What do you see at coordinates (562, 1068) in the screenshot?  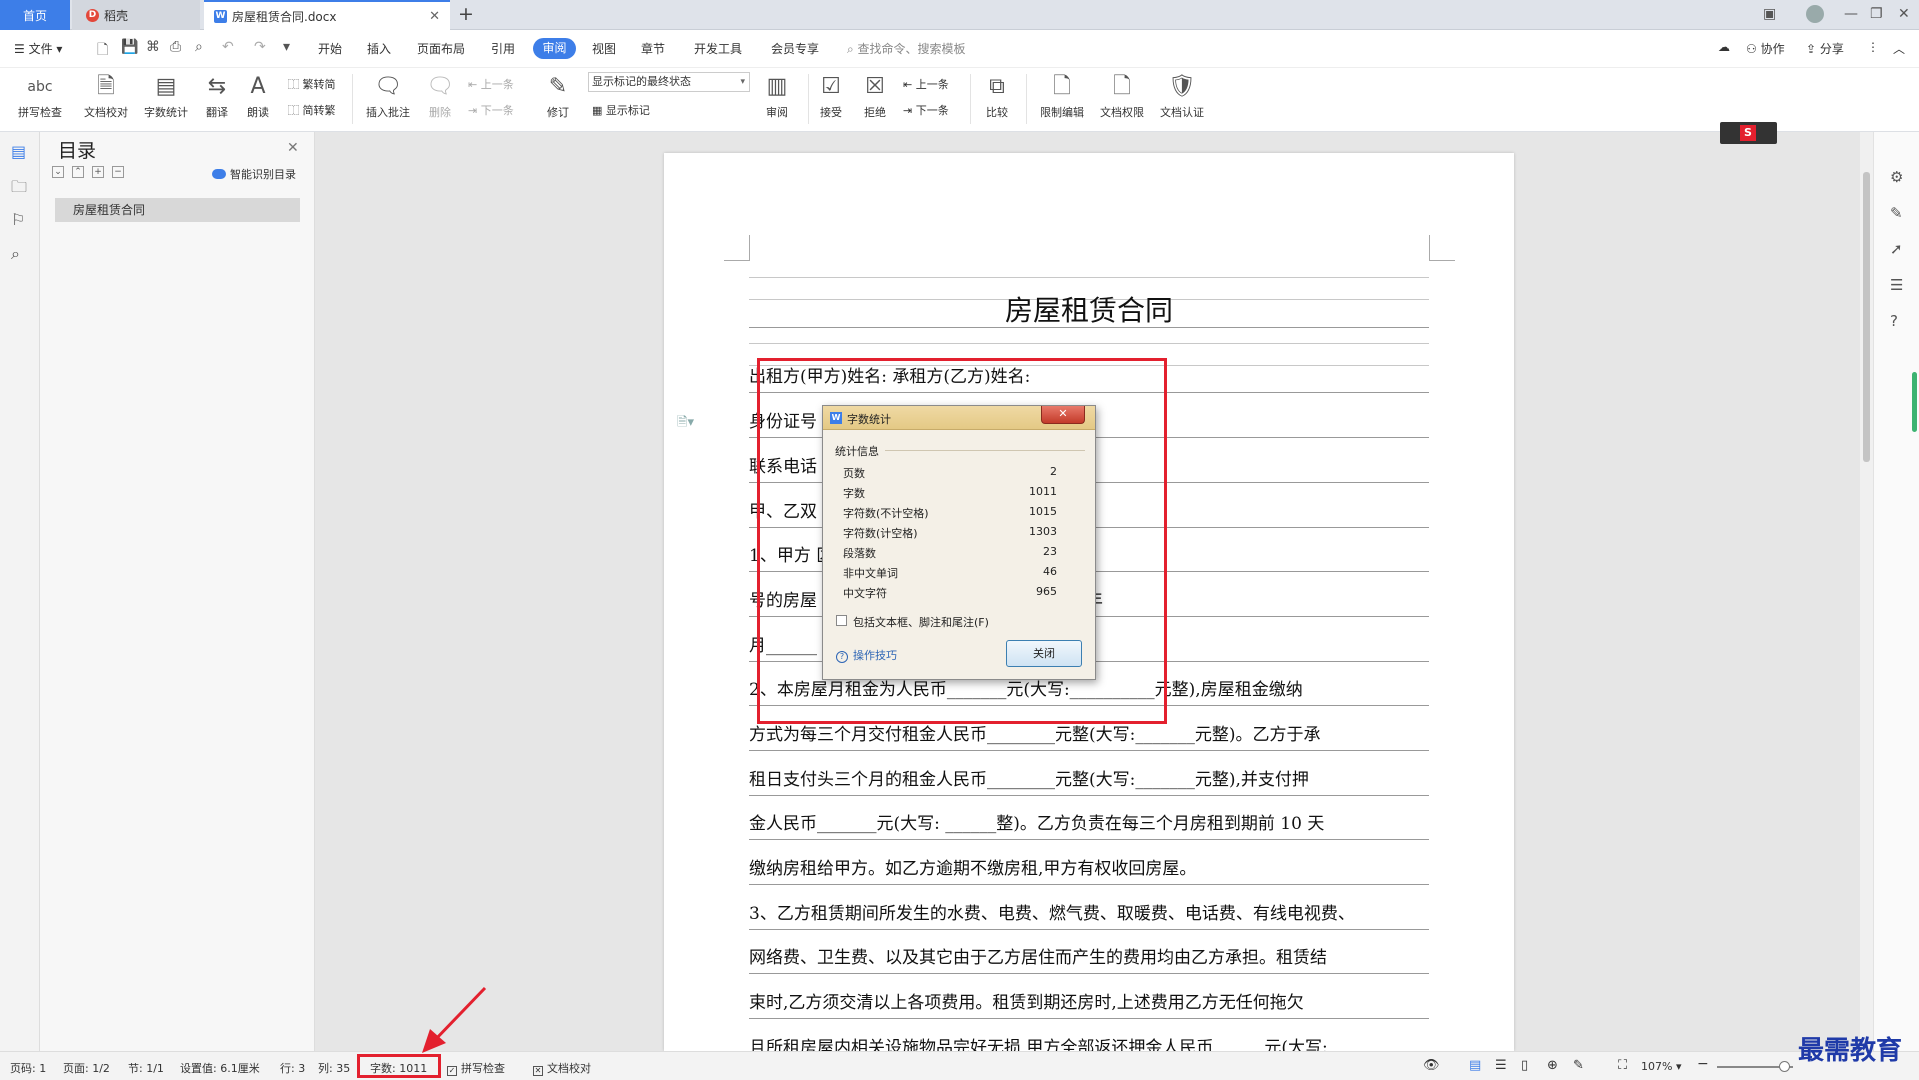 I see `status-doc-compare: ✕ 文档校对` at bounding box center [562, 1068].